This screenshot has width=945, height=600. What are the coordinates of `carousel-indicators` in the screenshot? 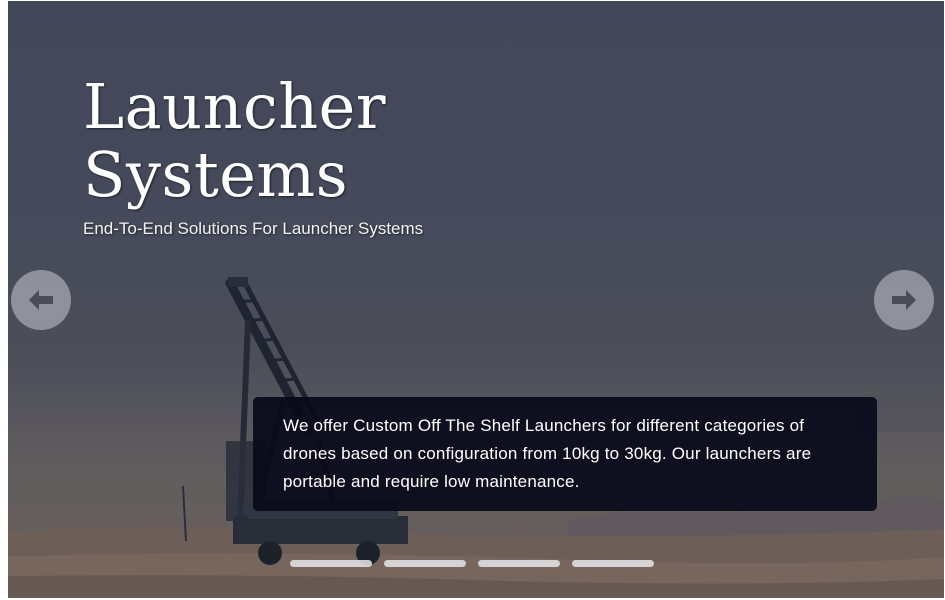 It's located at (472, 563).